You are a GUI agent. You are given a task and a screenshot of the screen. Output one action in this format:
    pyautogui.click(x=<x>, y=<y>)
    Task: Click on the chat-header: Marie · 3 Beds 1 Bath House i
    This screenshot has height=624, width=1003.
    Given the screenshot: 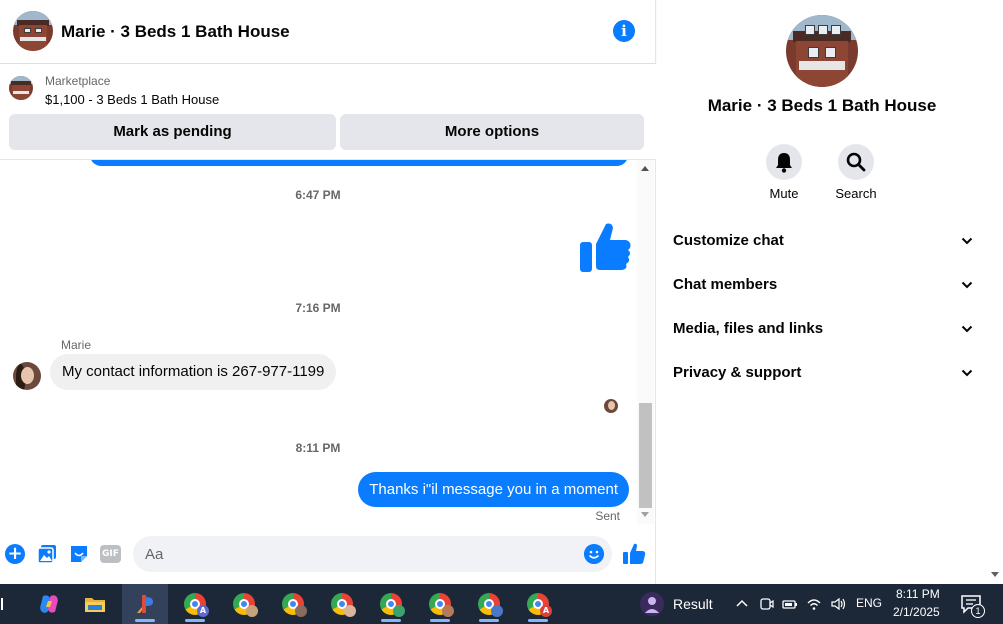 What is the action you would take?
    pyautogui.click(x=328, y=32)
    